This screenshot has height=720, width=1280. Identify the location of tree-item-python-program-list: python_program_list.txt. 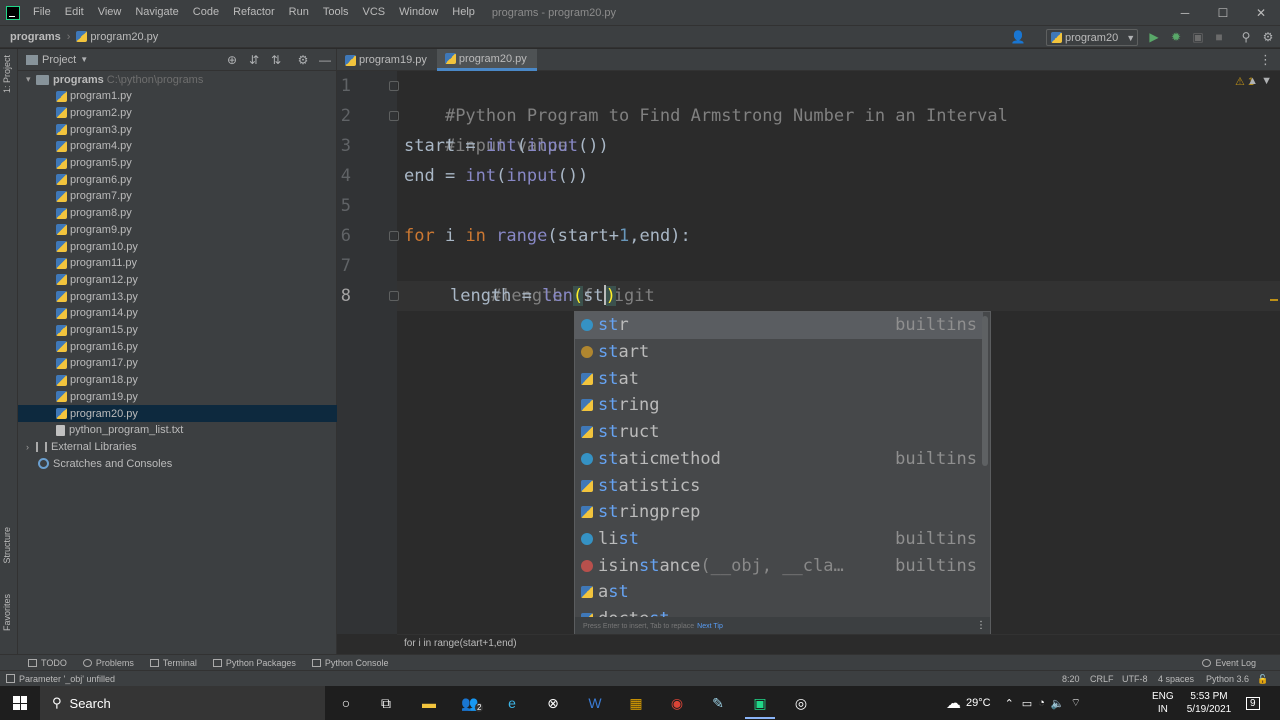
(177, 430).